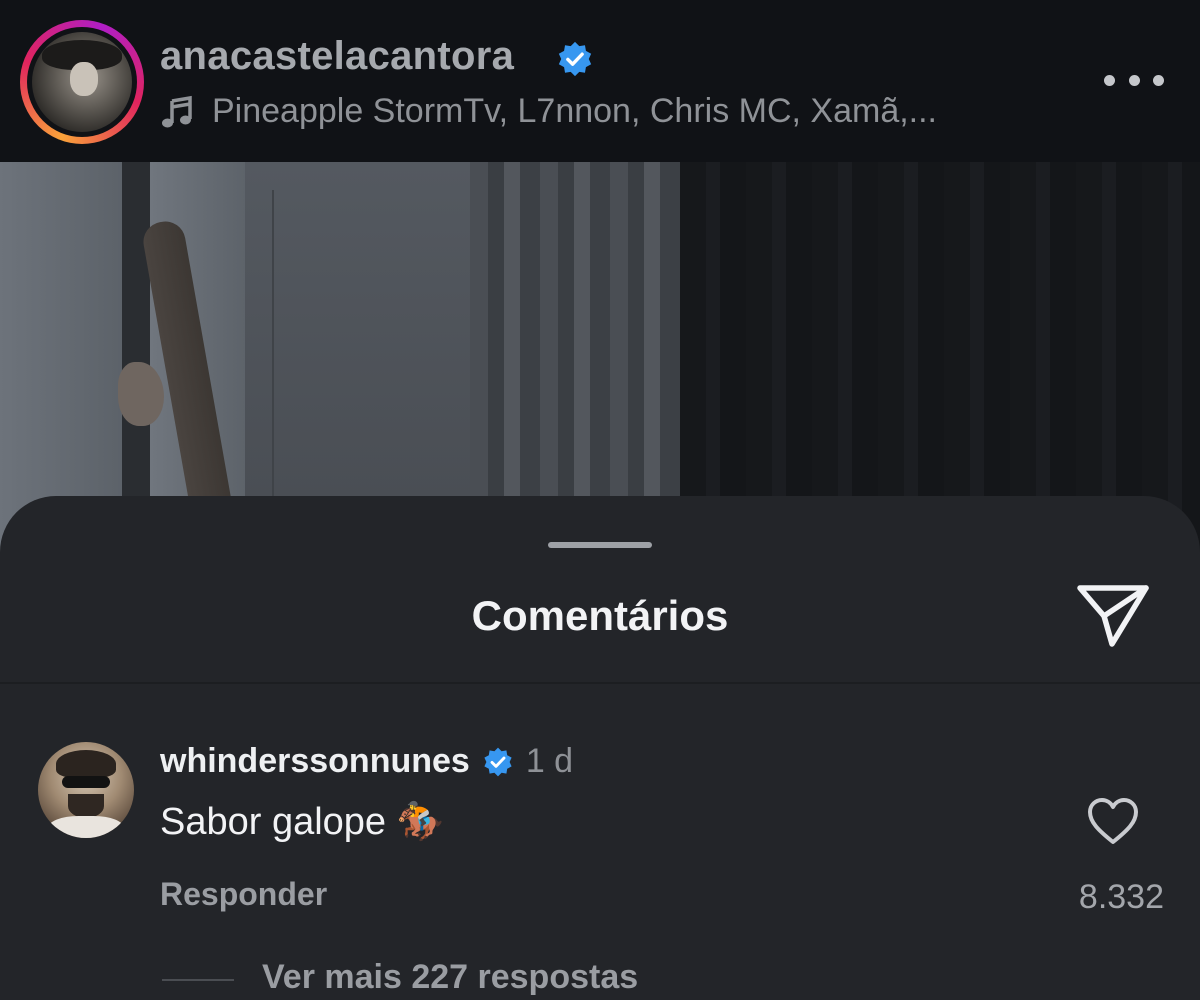 This screenshot has width=1200, height=1000. Describe the element at coordinates (600, 683) in the screenshot. I see `sheet-divider` at that location.